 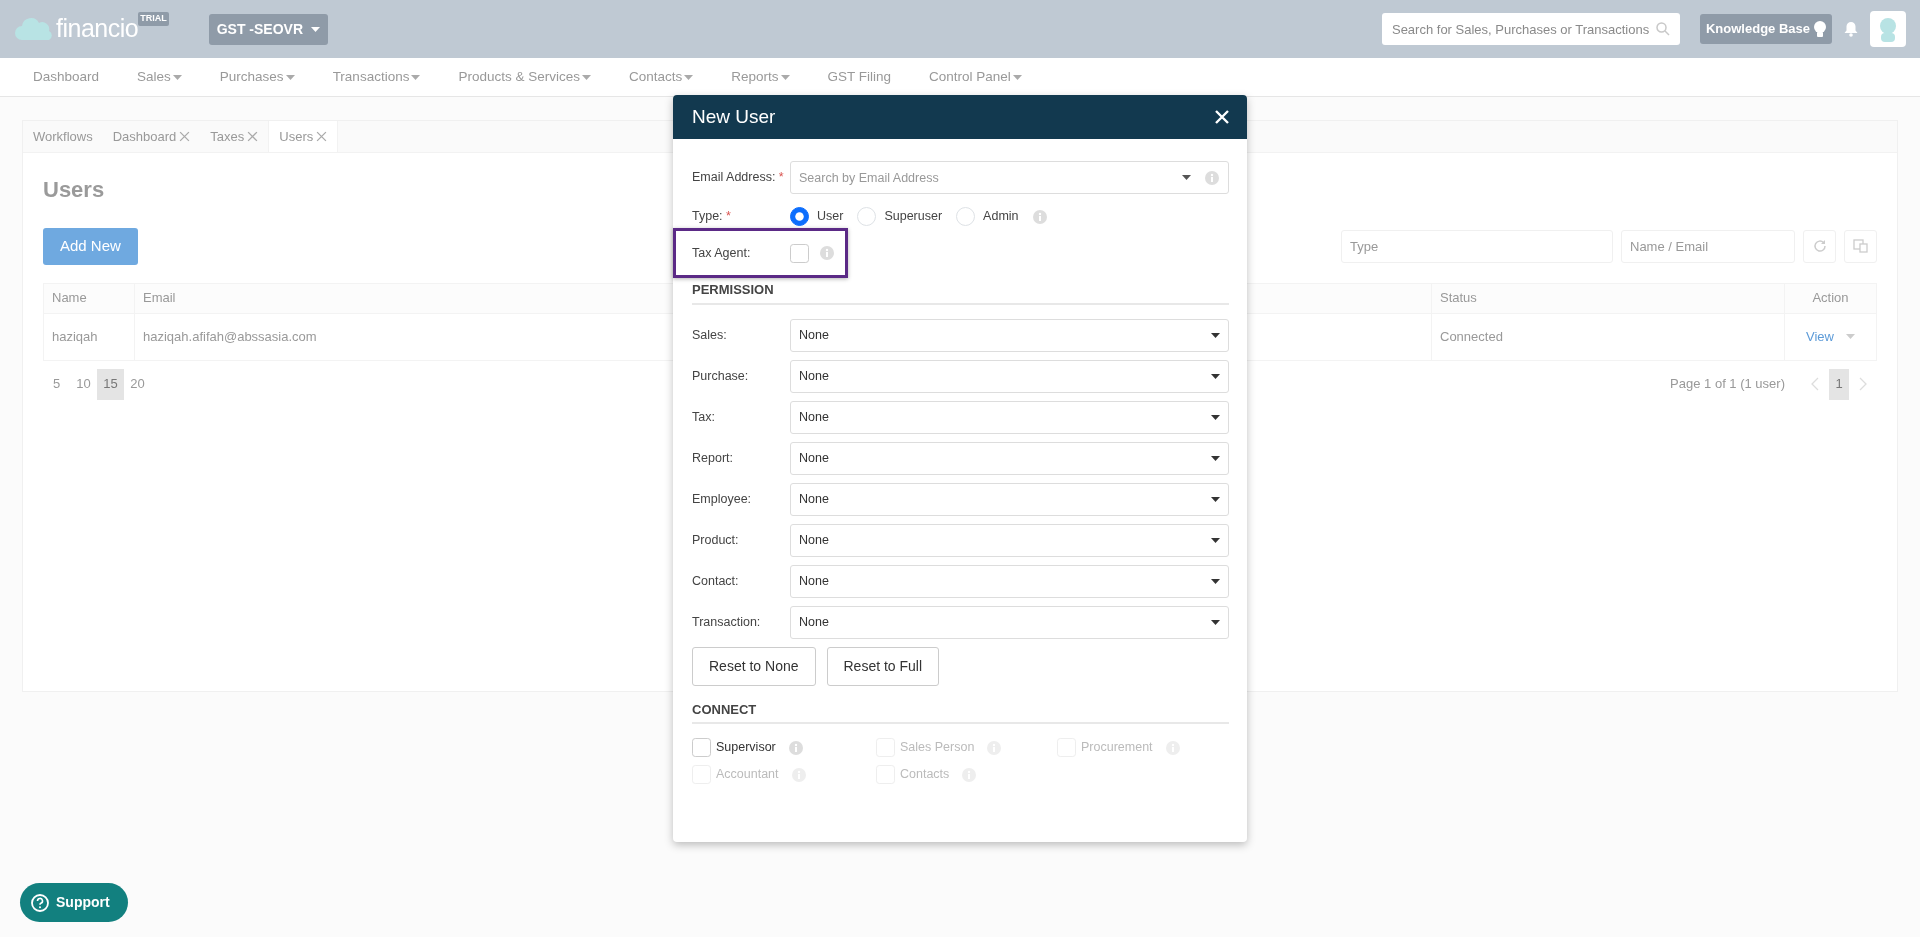 I want to click on checkbox-label: Sales Person, so click(x=937, y=748).